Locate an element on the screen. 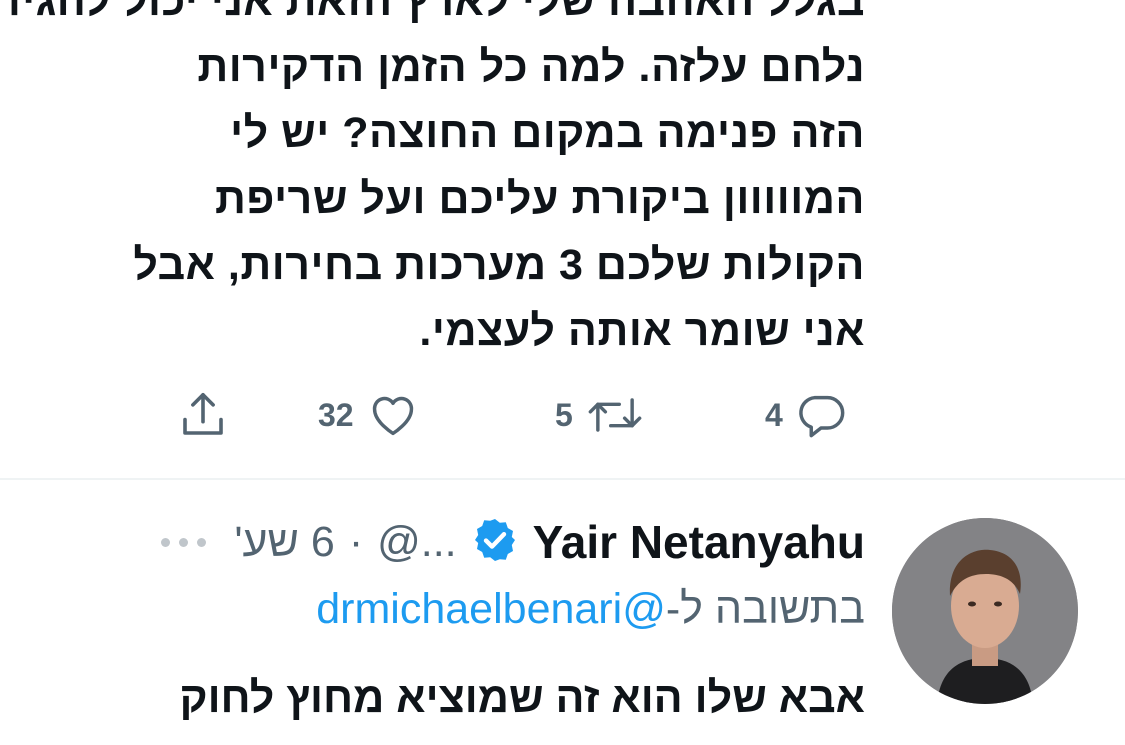 The image size is (1125, 745). retweet-count: 5 is located at coordinates (564, 414).